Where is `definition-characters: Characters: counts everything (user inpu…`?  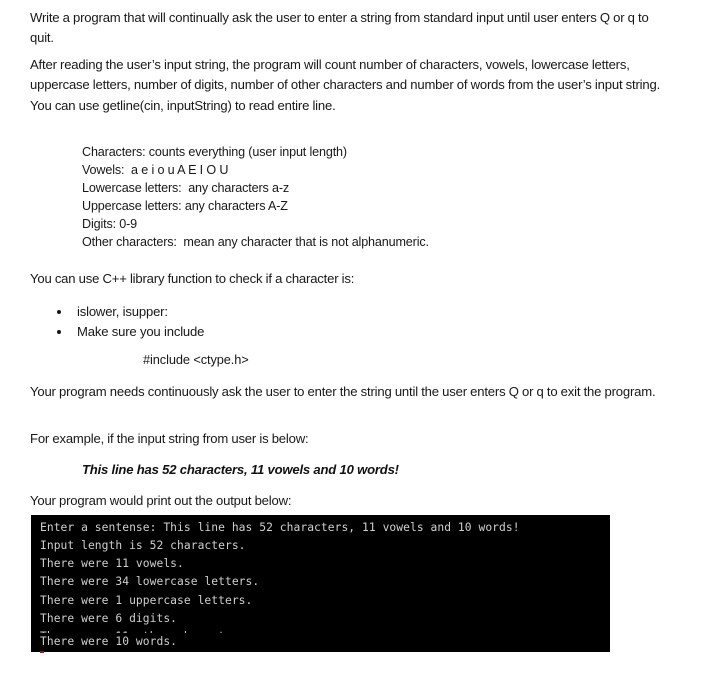 definition-characters: Characters: counts everything (user inpu… is located at coordinates (214, 152).